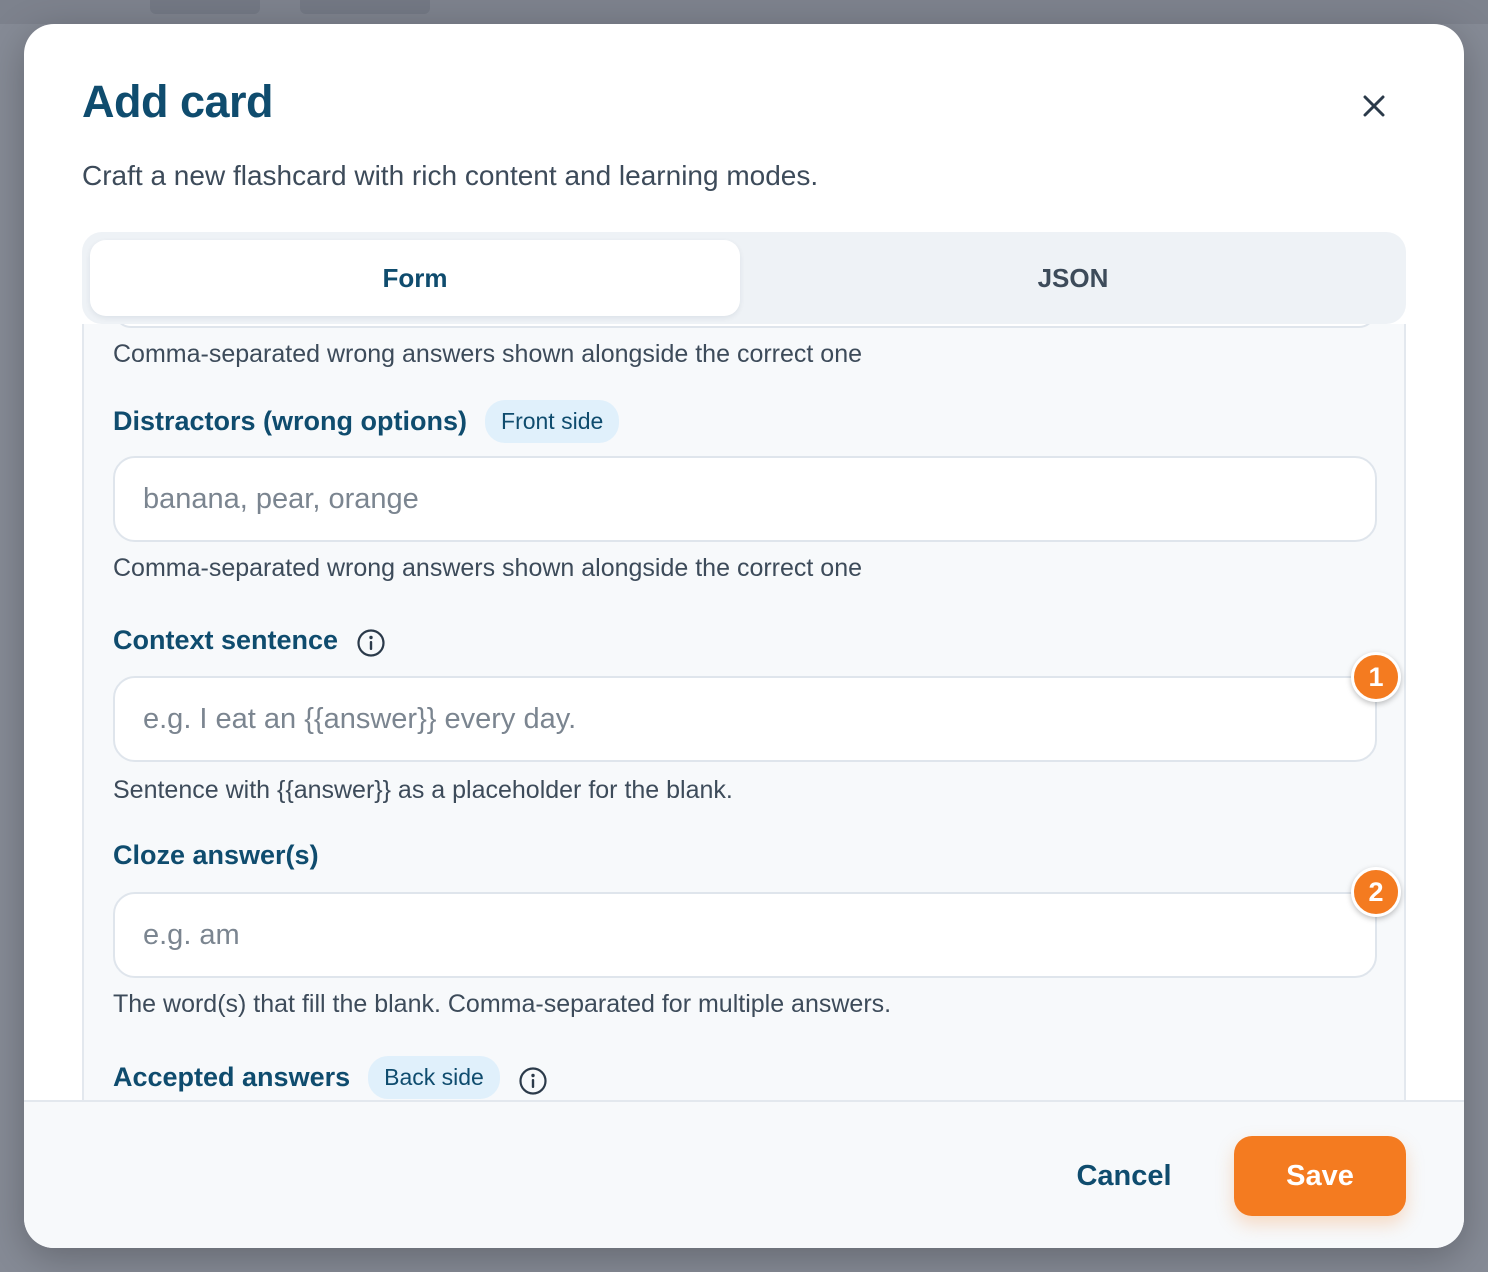 The height and width of the screenshot is (1272, 1488). I want to click on background-overlay, so click(744, 12).